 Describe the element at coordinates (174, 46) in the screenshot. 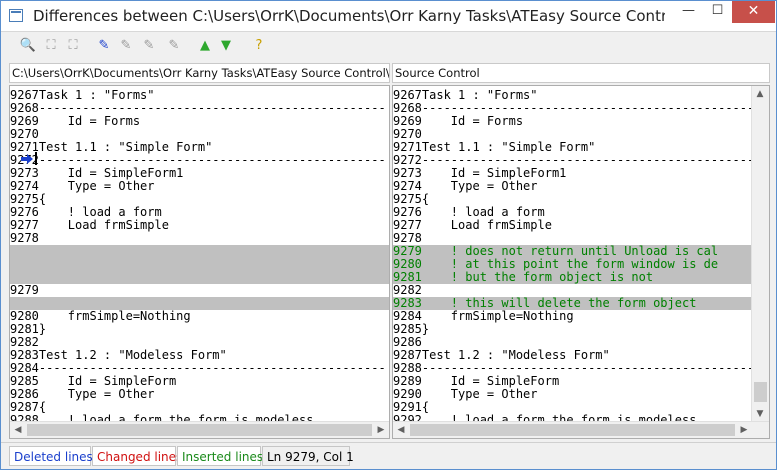

I see `previous-change-icon: ✎` at that location.